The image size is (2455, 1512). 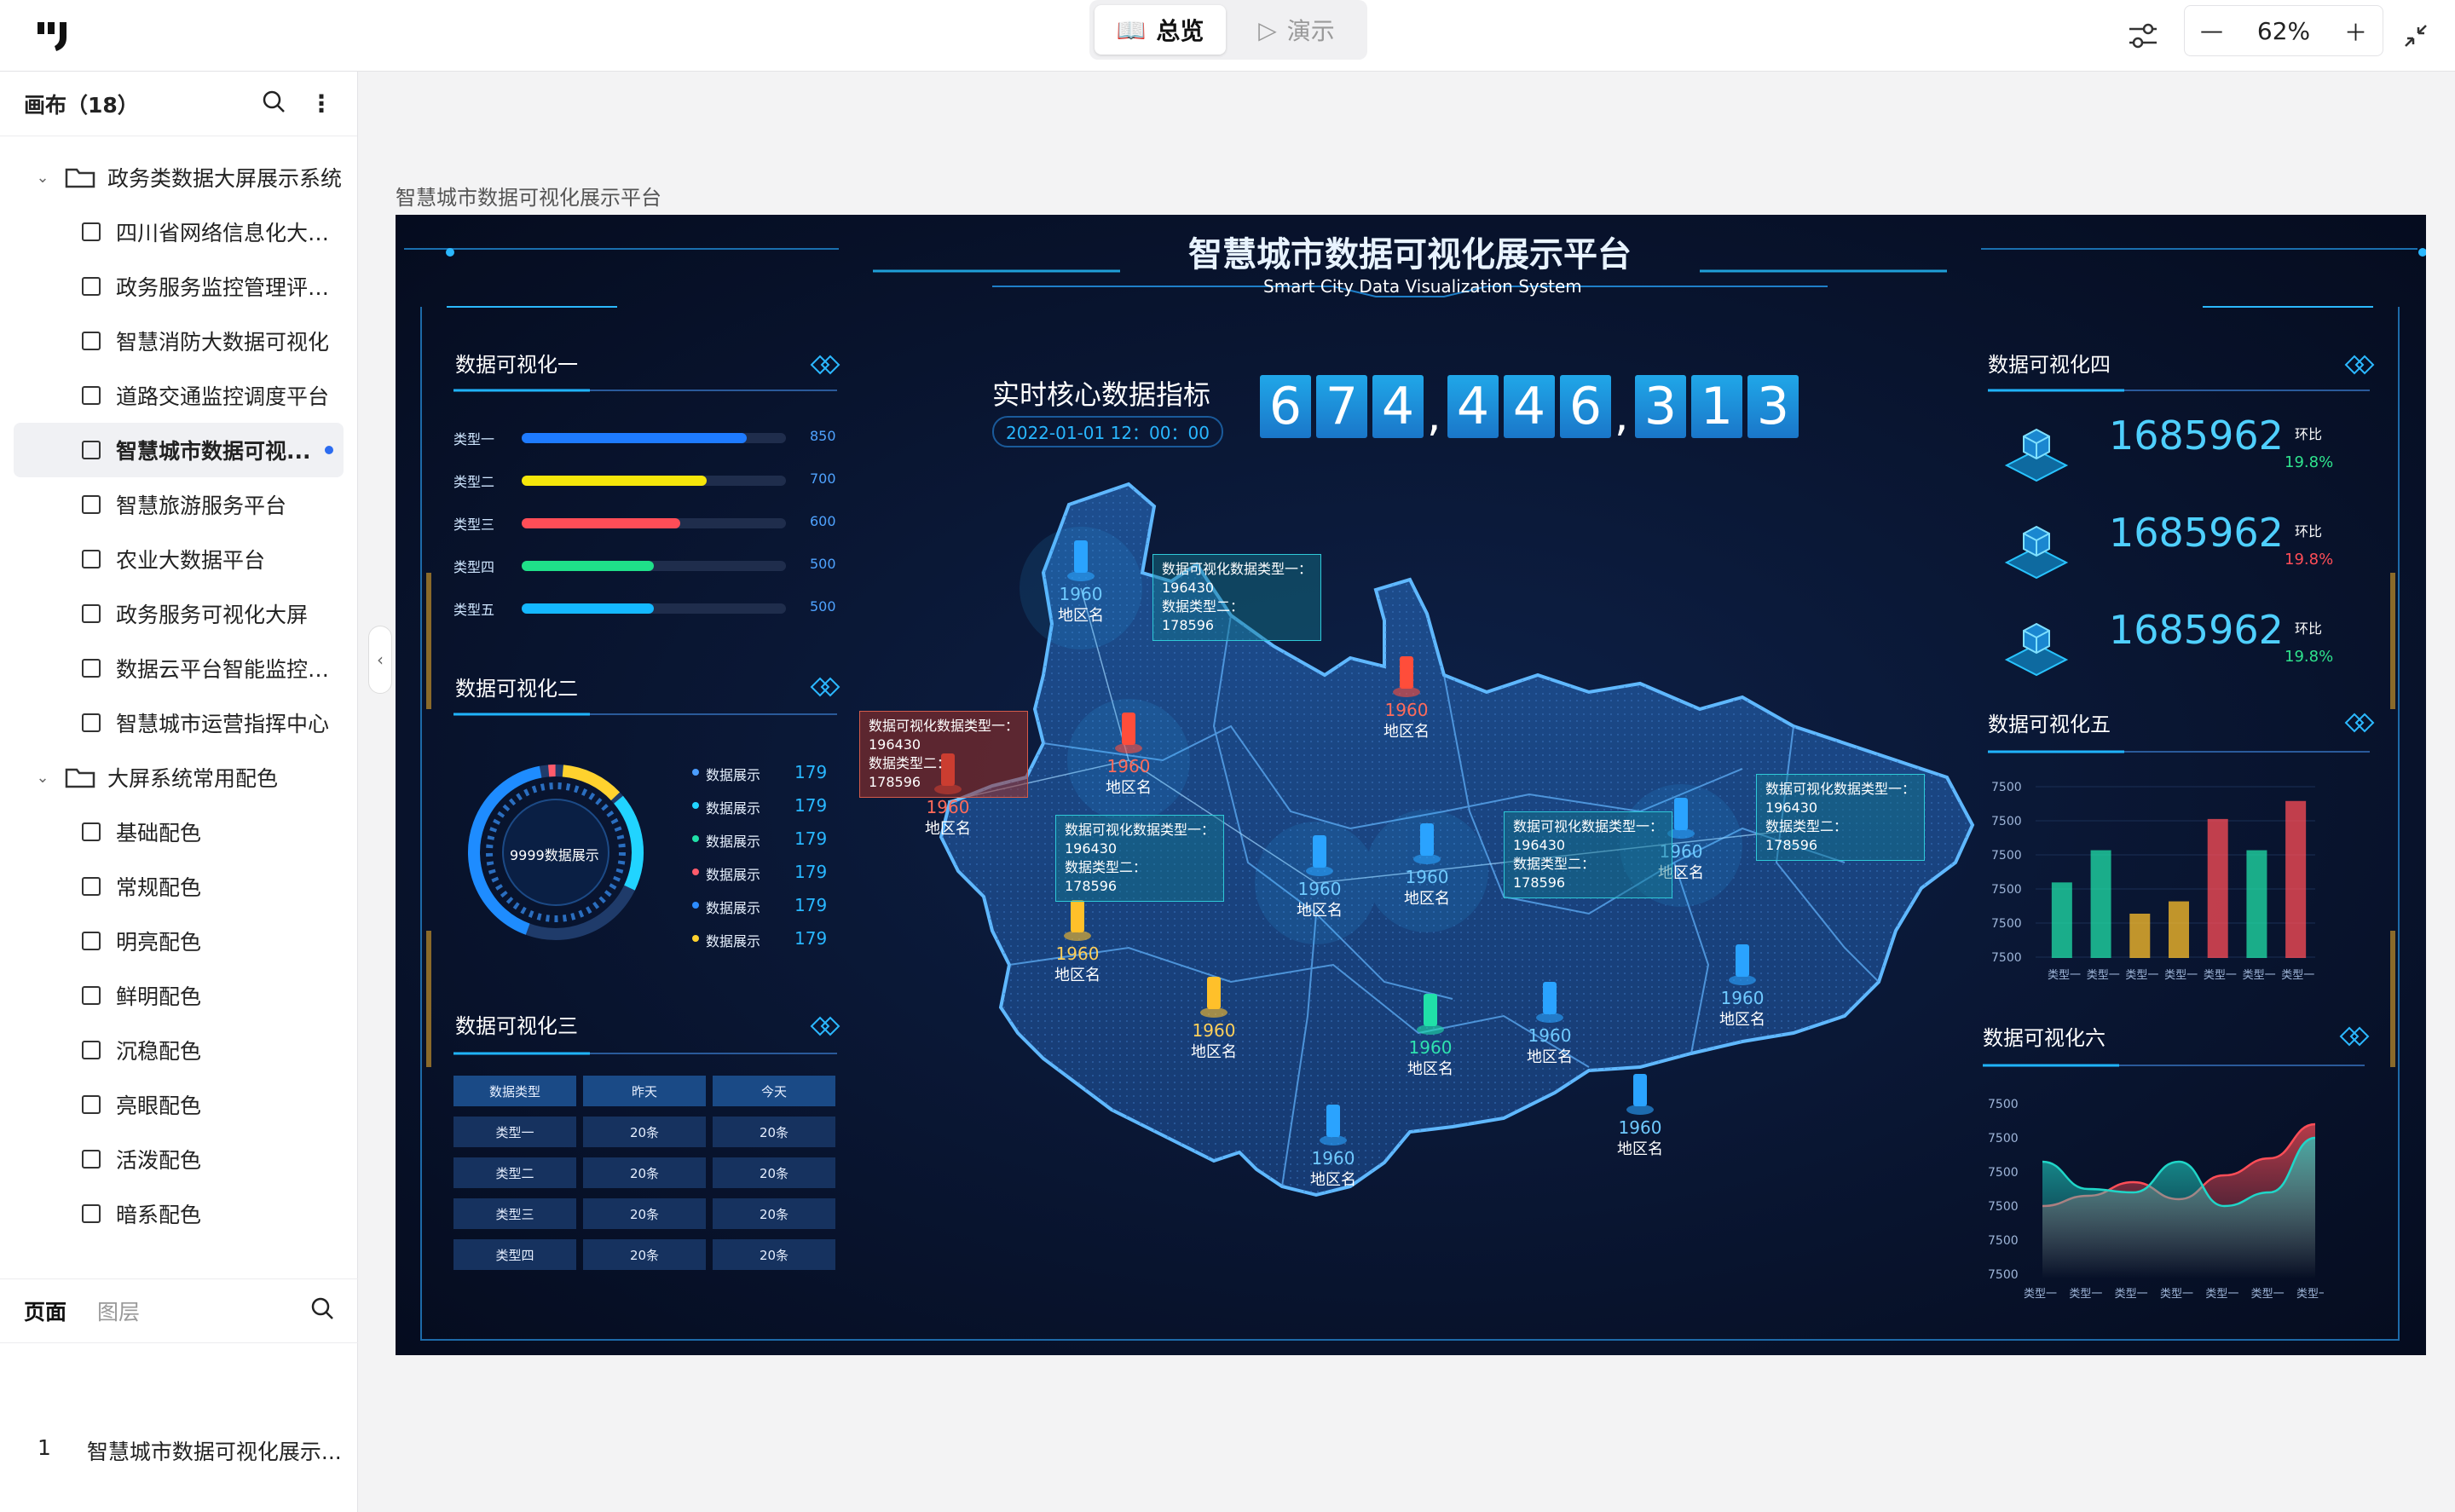 I want to click on tree-item: 沉稳配色, so click(x=178, y=1050).